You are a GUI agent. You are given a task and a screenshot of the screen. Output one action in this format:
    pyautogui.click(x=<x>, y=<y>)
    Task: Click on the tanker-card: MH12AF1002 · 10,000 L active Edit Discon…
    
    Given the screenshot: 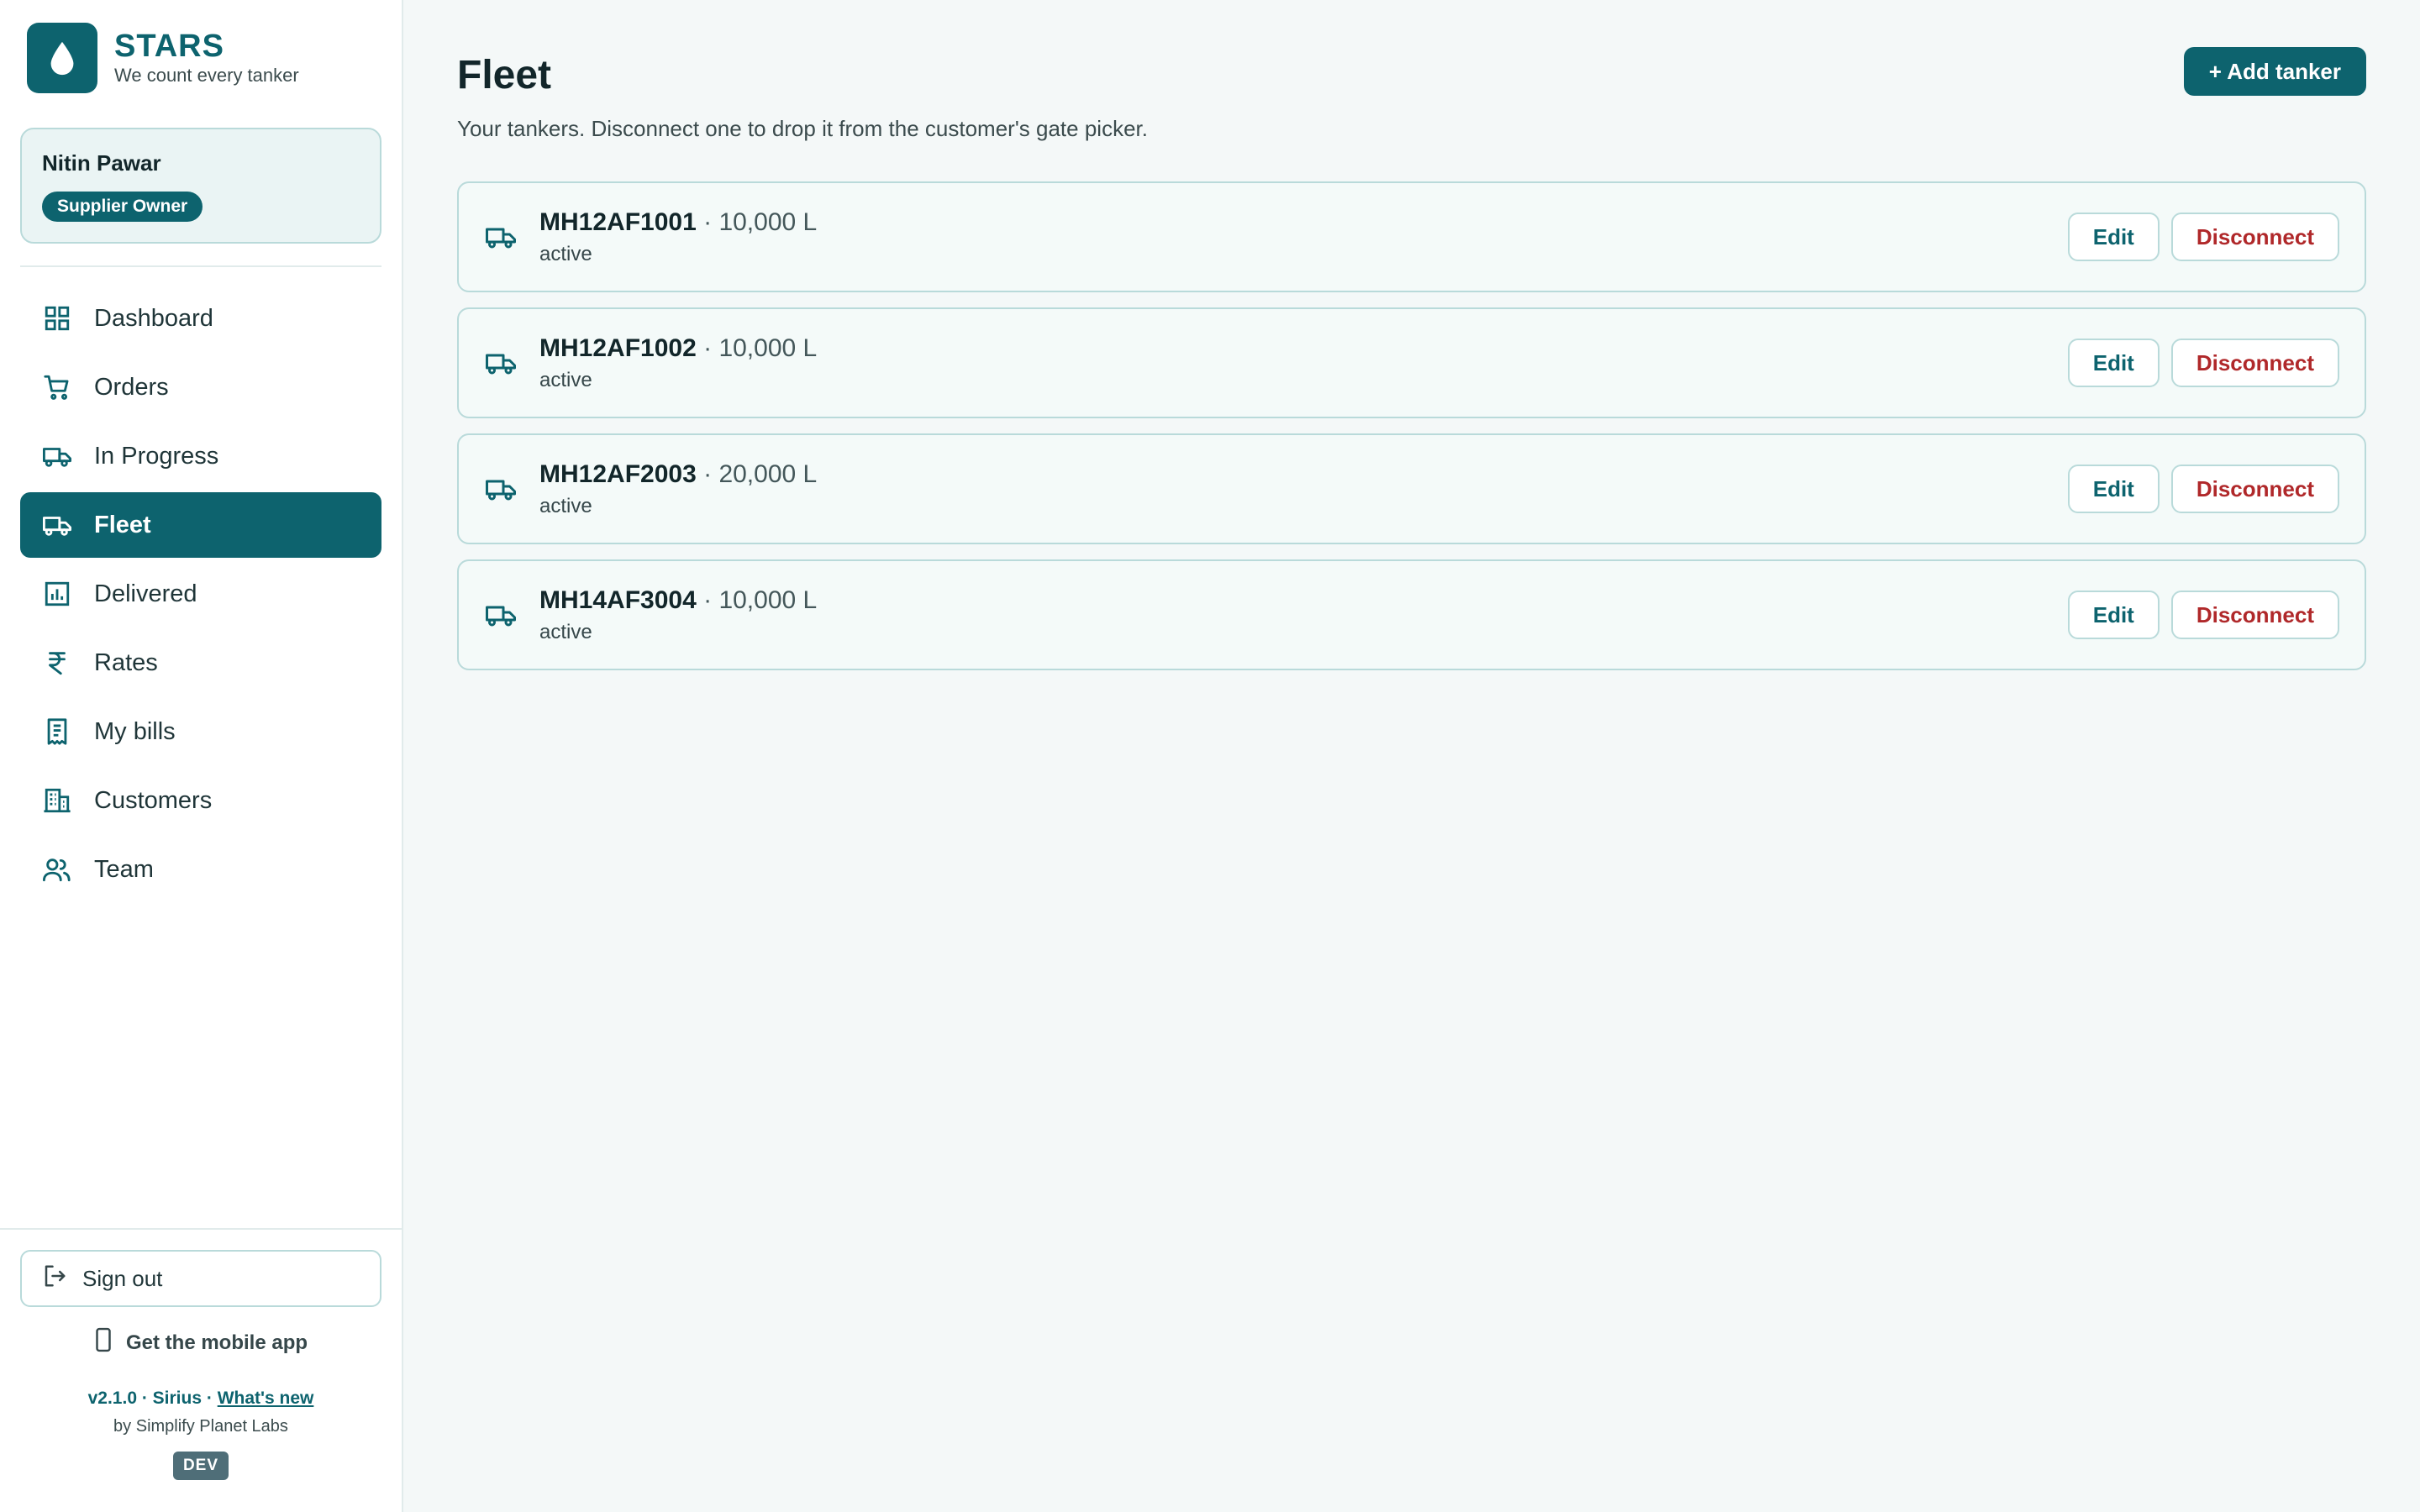 What is the action you would take?
    pyautogui.click(x=1411, y=362)
    